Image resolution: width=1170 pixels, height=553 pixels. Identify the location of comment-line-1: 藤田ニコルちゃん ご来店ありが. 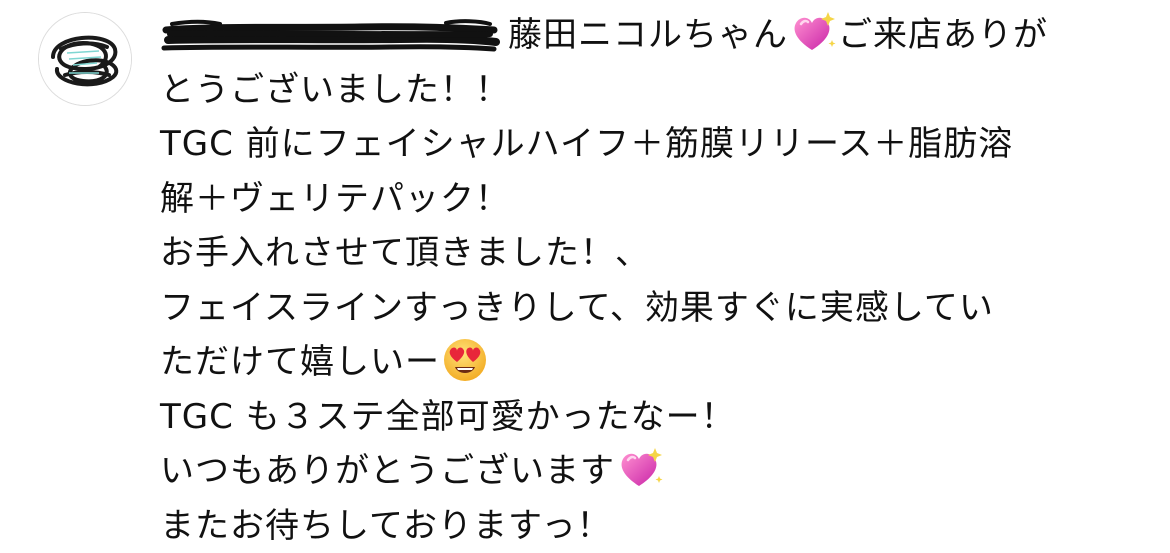
(655, 35).